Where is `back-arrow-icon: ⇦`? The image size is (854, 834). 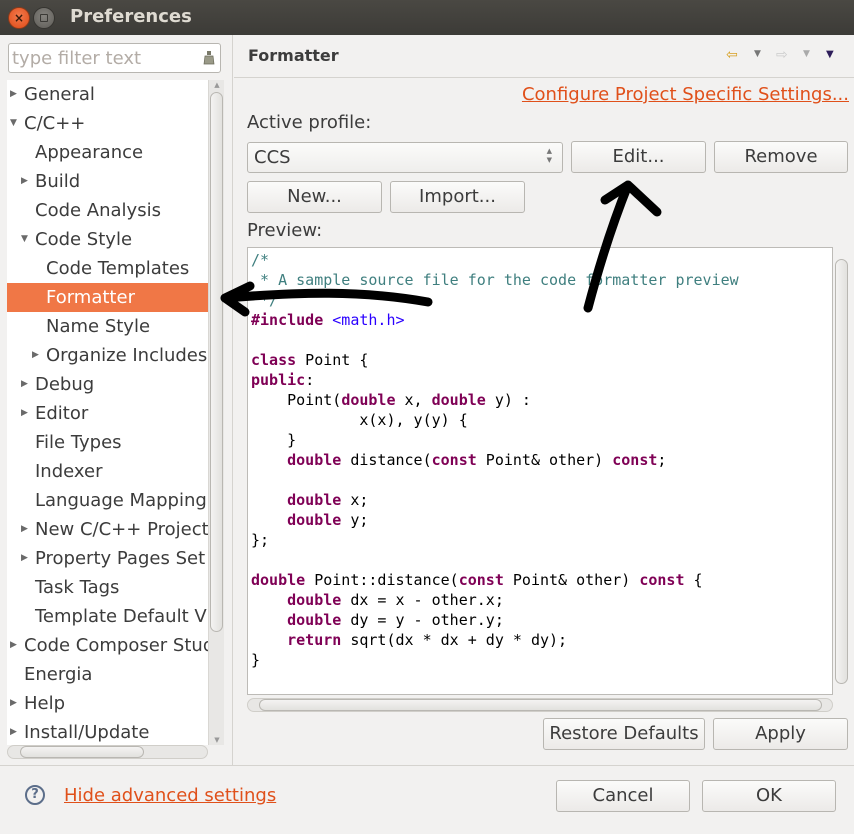
back-arrow-icon: ⇦ is located at coordinates (732, 55).